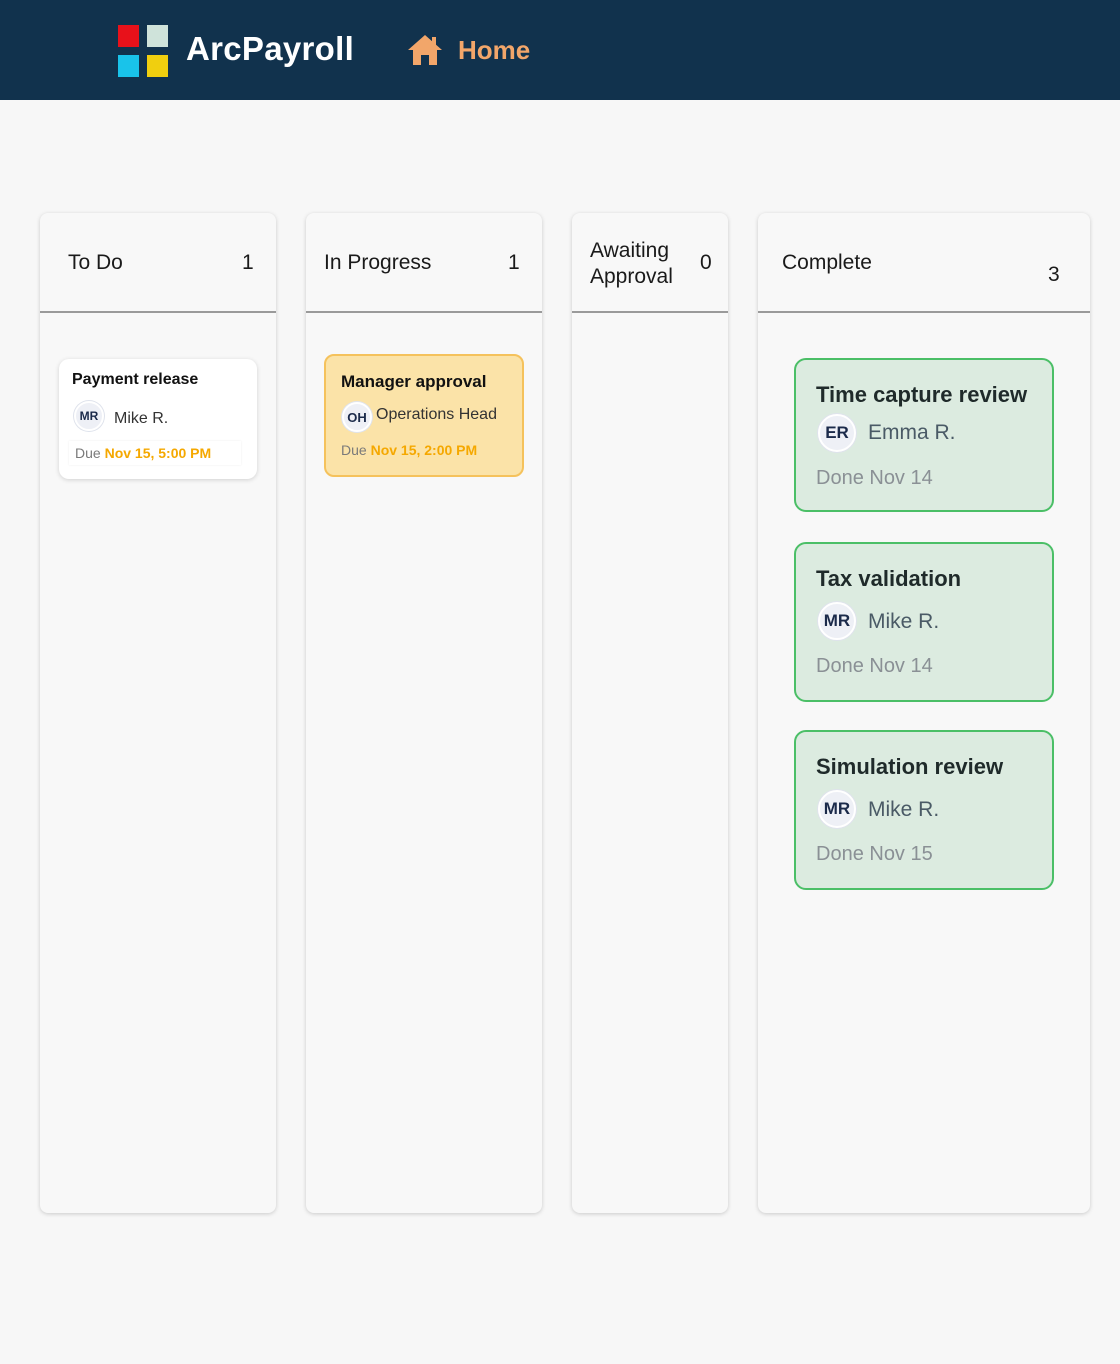 The height and width of the screenshot is (1364, 1120). I want to click on column-header: Awaiting Approval 0, so click(650, 263).